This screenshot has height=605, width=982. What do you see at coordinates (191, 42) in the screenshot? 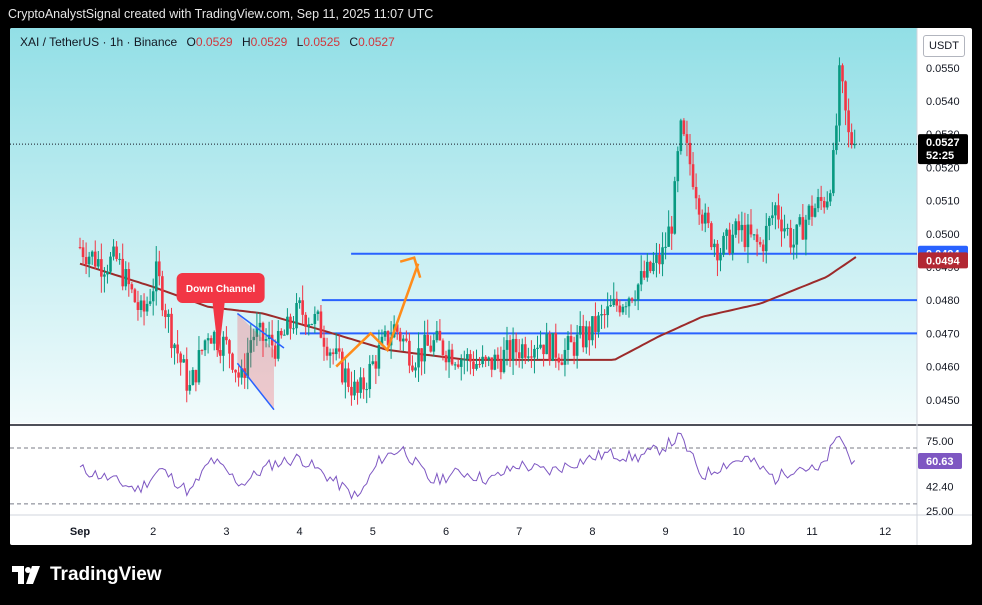
I see `open-label: O` at bounding box center [191, 42].